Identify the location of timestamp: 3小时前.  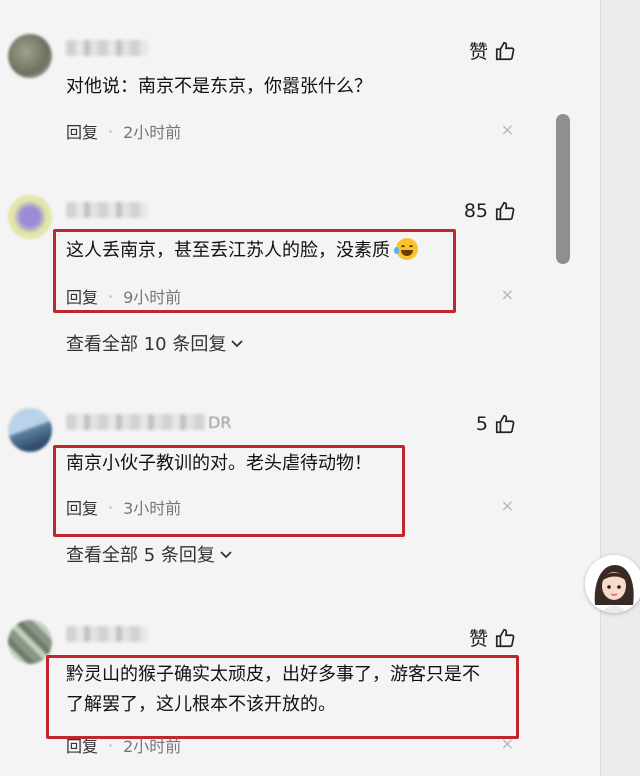
(152, 508).